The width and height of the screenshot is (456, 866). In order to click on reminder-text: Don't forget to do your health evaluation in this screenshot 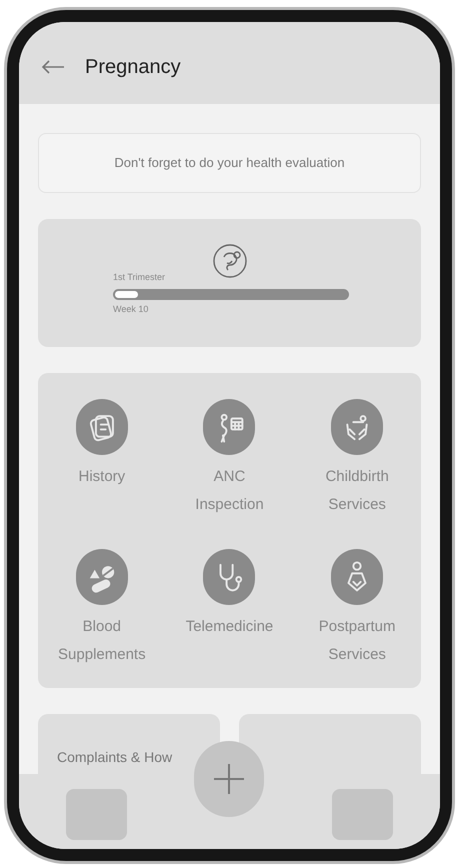, I will do `click(229, 163)`.